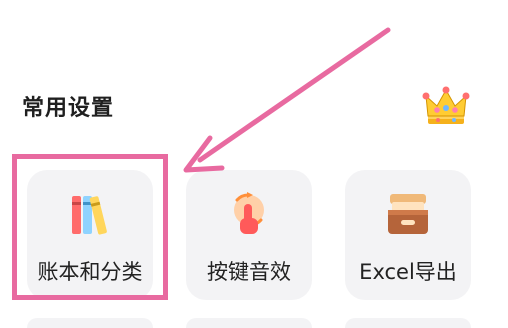 Image resolution: width=508 pixels, height=328 pixels. Describe the element at coordinates (408, 214) in the screenshot. I see `archive-box-icon` at that location.